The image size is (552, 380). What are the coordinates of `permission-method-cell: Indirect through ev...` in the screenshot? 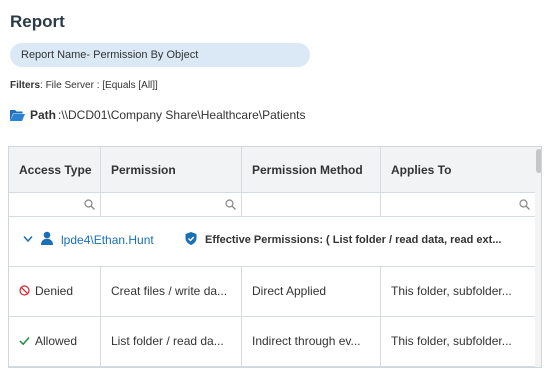 It's located at (311, 341).